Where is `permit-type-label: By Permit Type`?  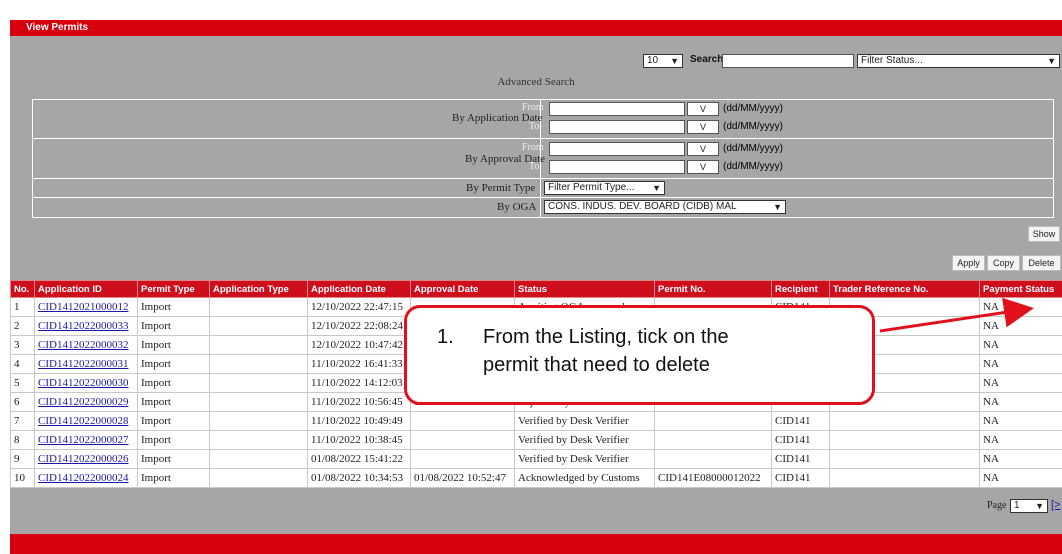
permit-type-label: By Permit Type is located at coordinates (501, 188).